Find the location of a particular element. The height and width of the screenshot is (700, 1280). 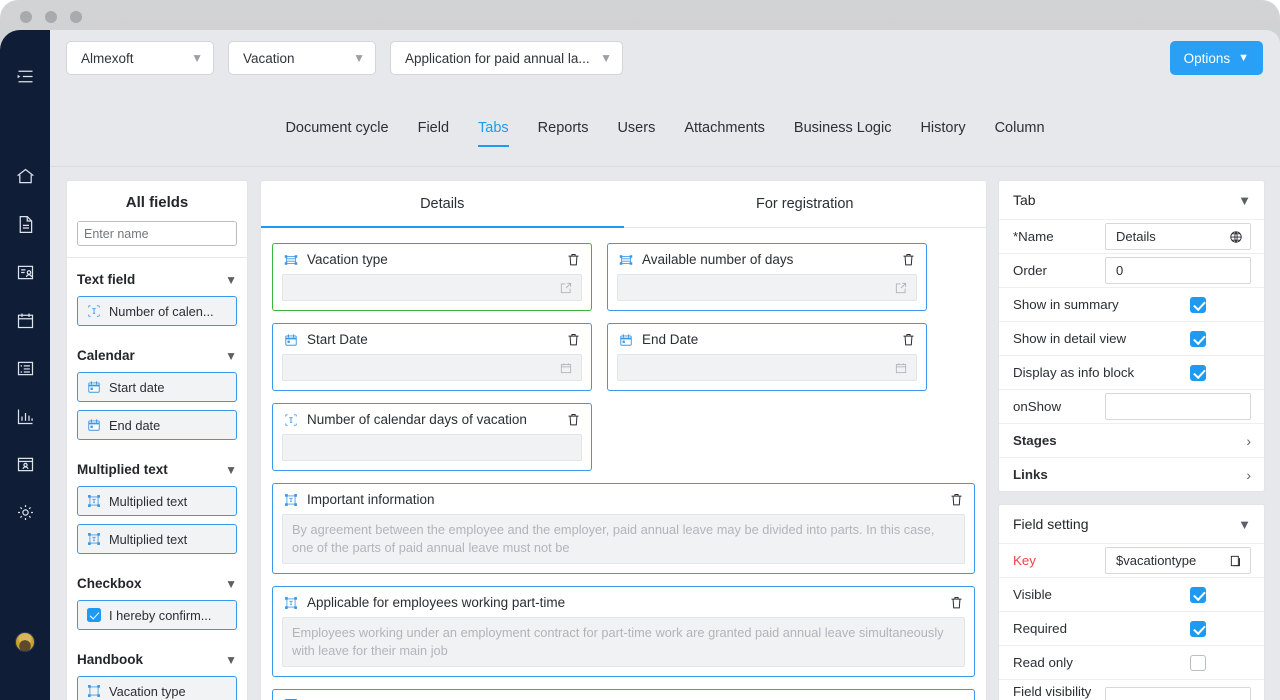

tab-tabs: Tabs is located at coordinates (493, 133).